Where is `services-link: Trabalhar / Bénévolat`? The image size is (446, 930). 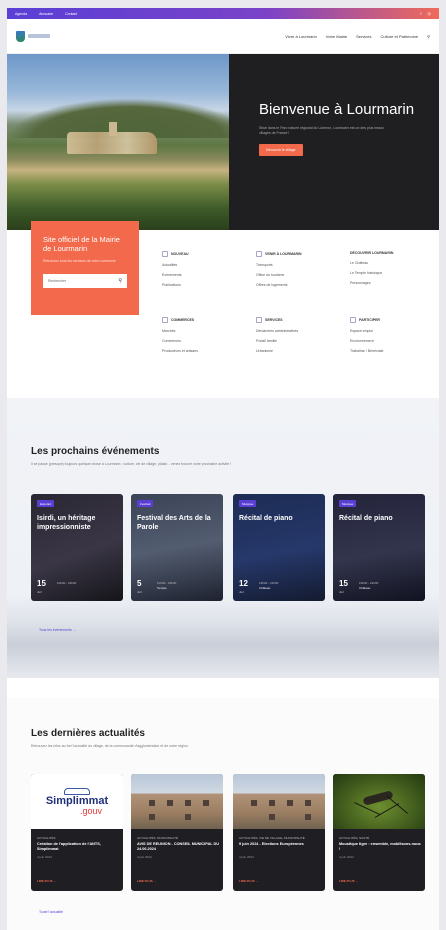
services-link: Trabalhar / Bénévolat is located at coordinates (391, 351).